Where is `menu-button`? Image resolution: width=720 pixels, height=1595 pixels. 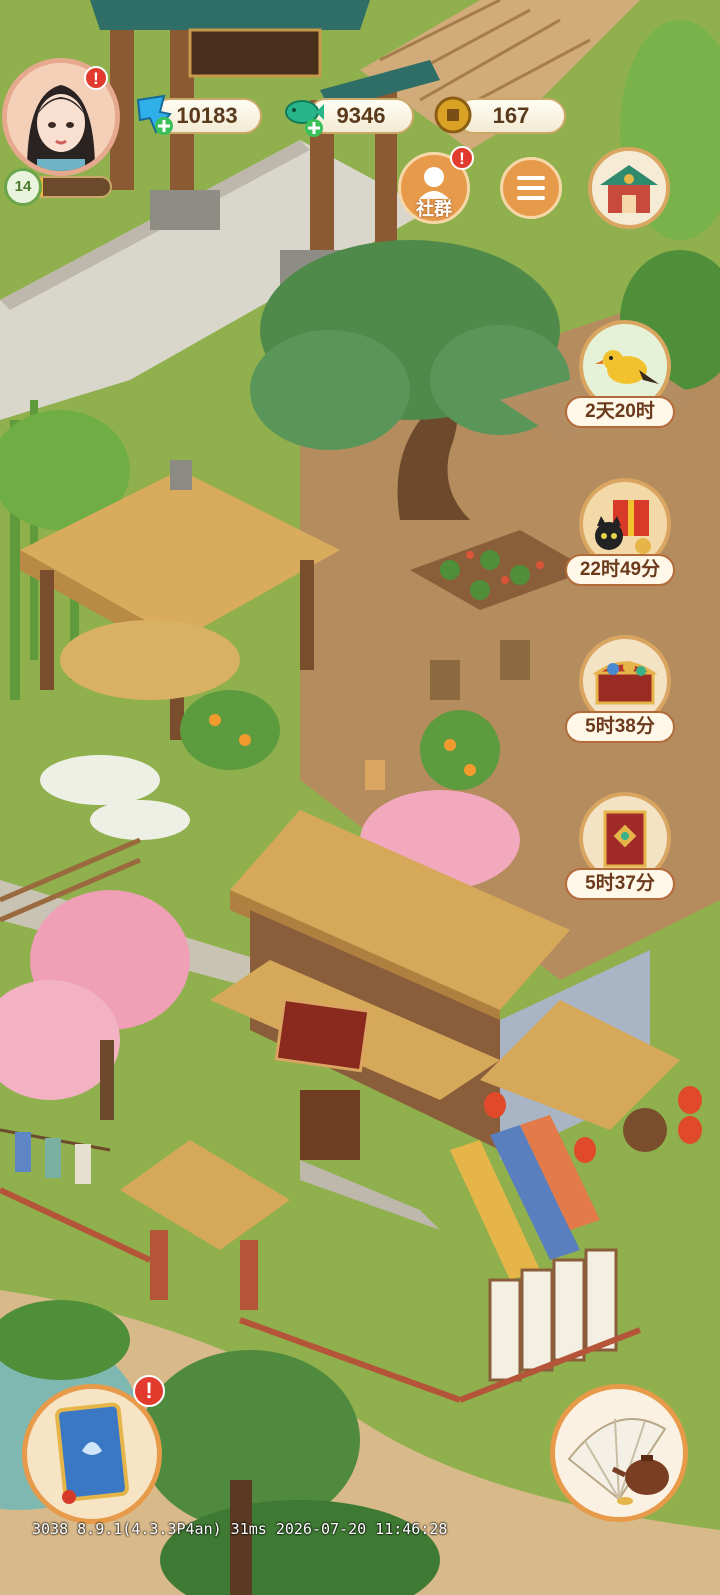 menu-button is located at coordinates (531, 188).